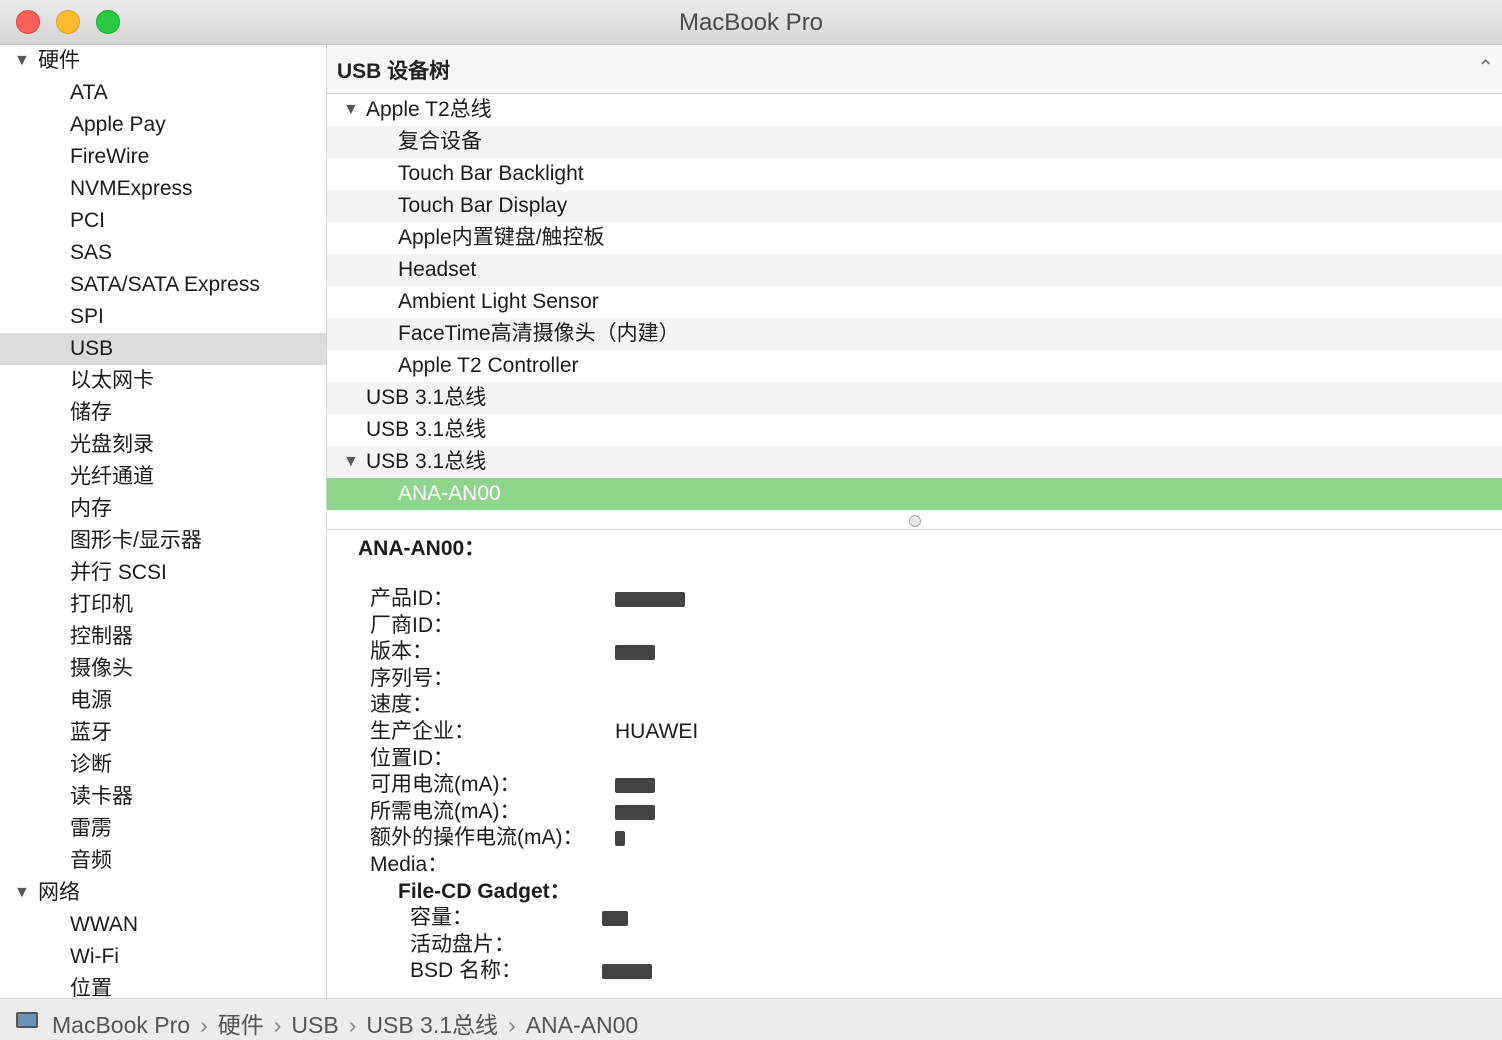 Image resolution: width=1502 pixels, height=1040 pixels. I want to click on property-row: 位置ID：, so click(920, 759).